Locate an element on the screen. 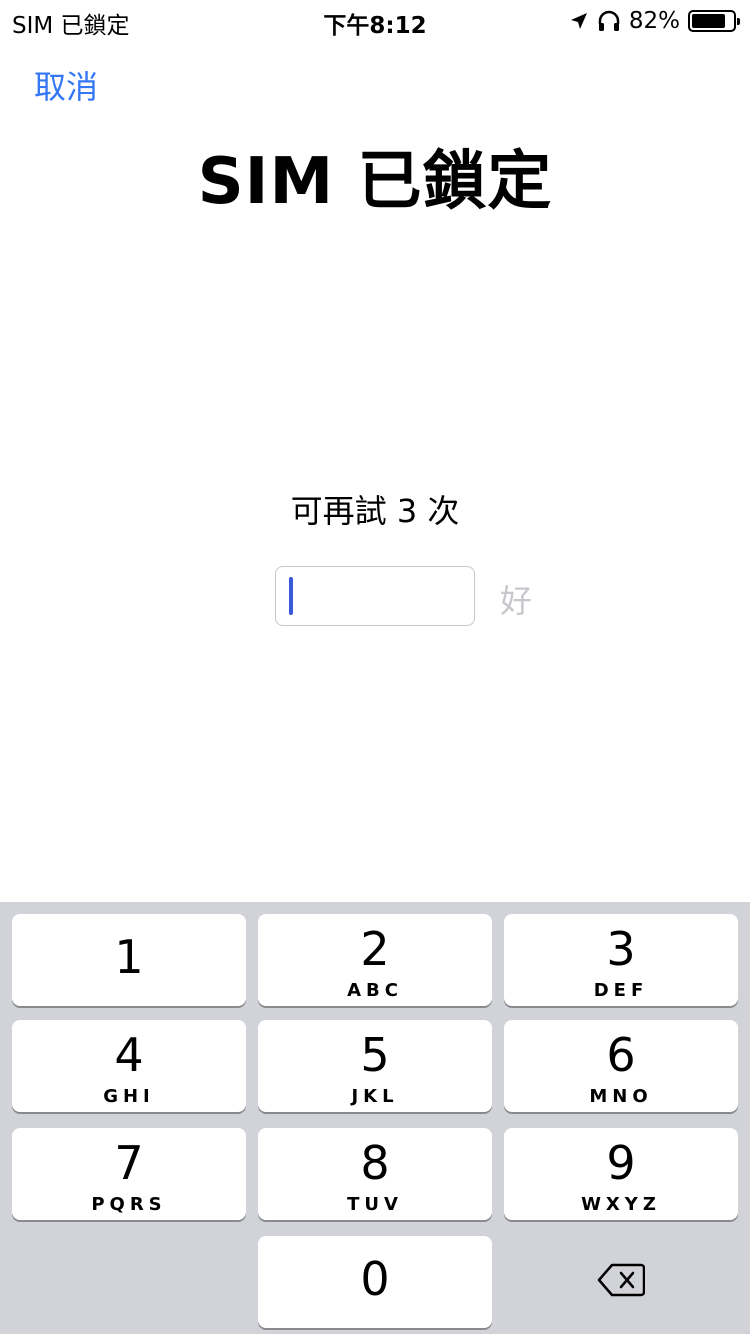  battery-cap is located at coordinates (738, 21).